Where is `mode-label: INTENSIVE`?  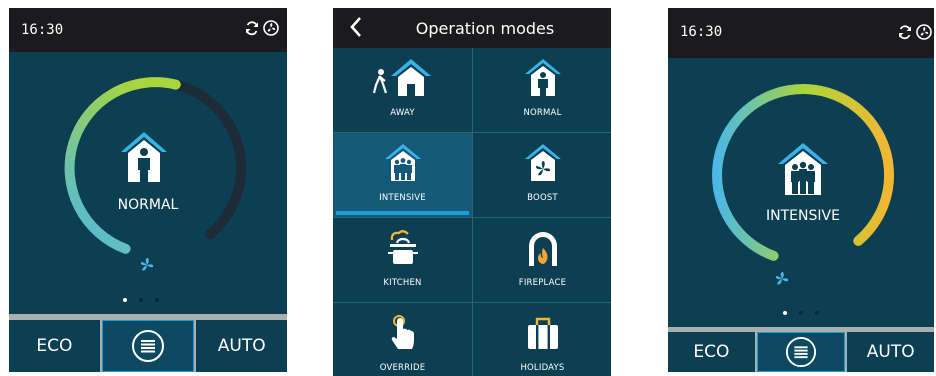
mode-label: INTENSIVE is located at coordinates (803, 216).